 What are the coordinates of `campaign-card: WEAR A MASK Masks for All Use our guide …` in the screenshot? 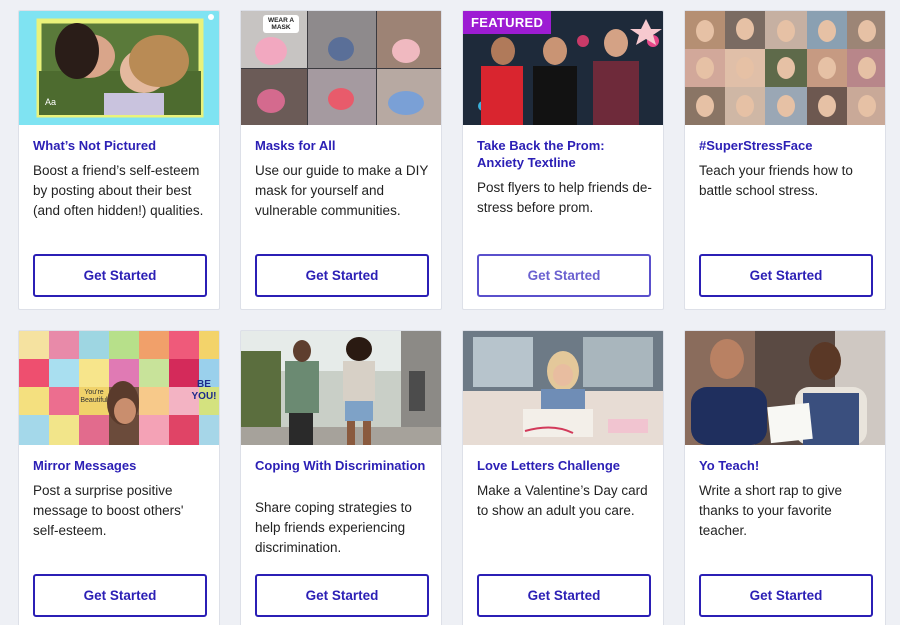 It's located at (341, 160).